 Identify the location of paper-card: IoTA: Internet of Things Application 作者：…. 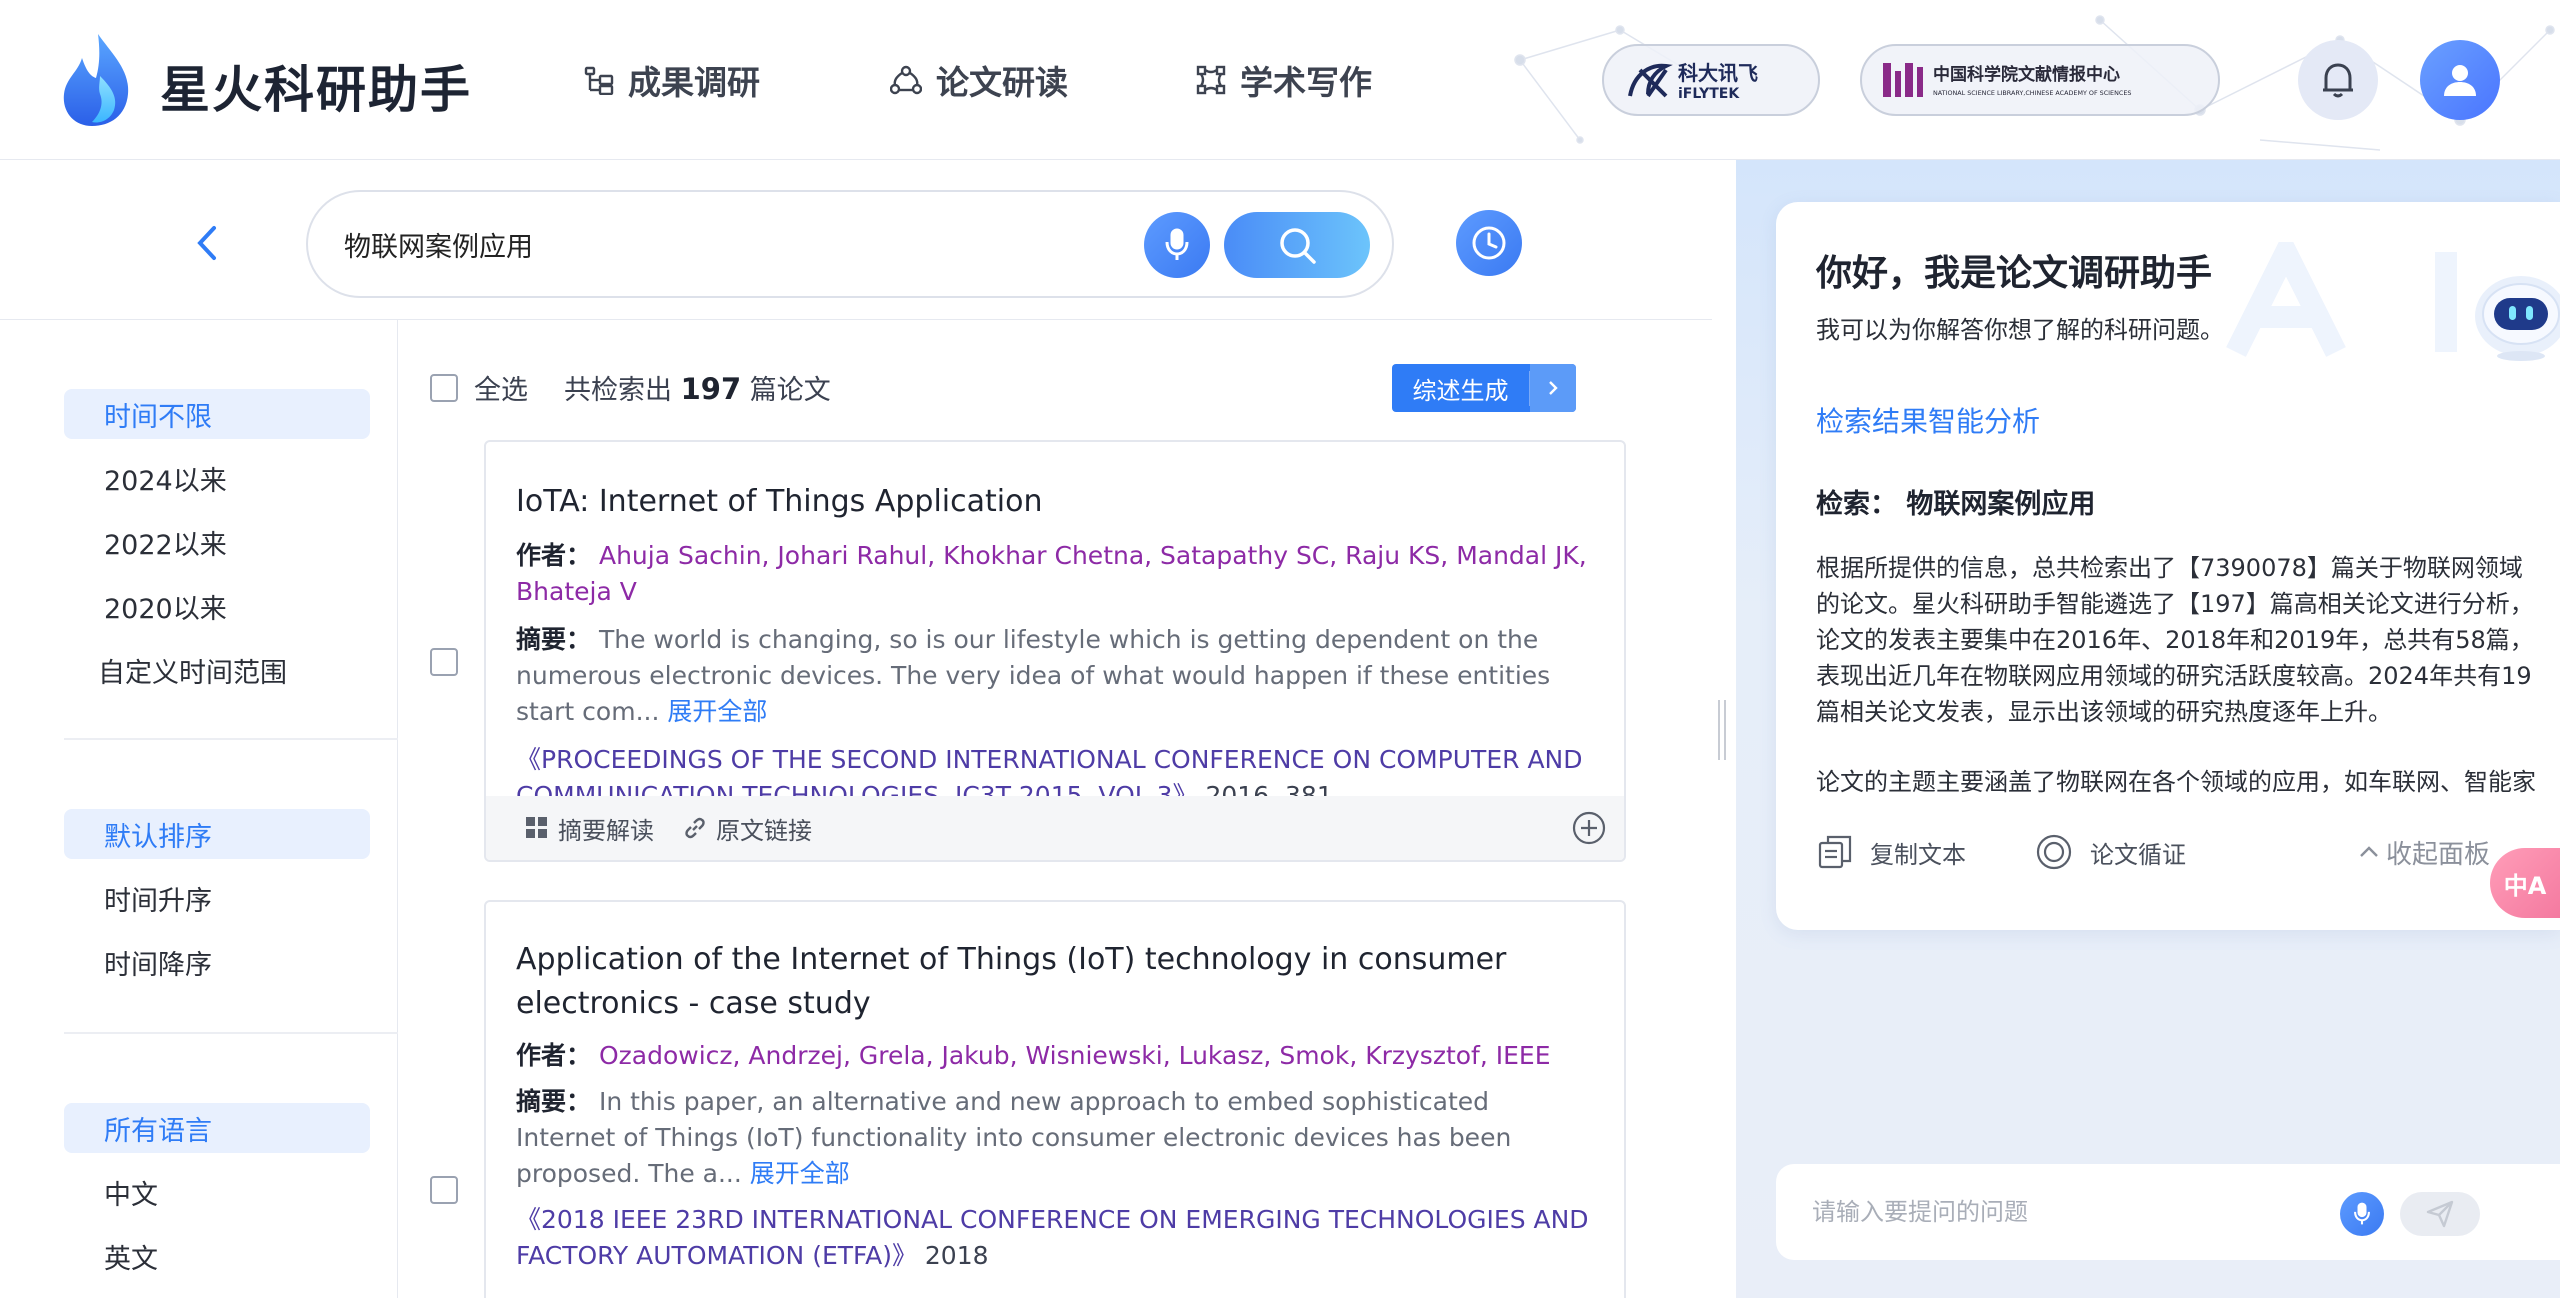
(1055, 651).